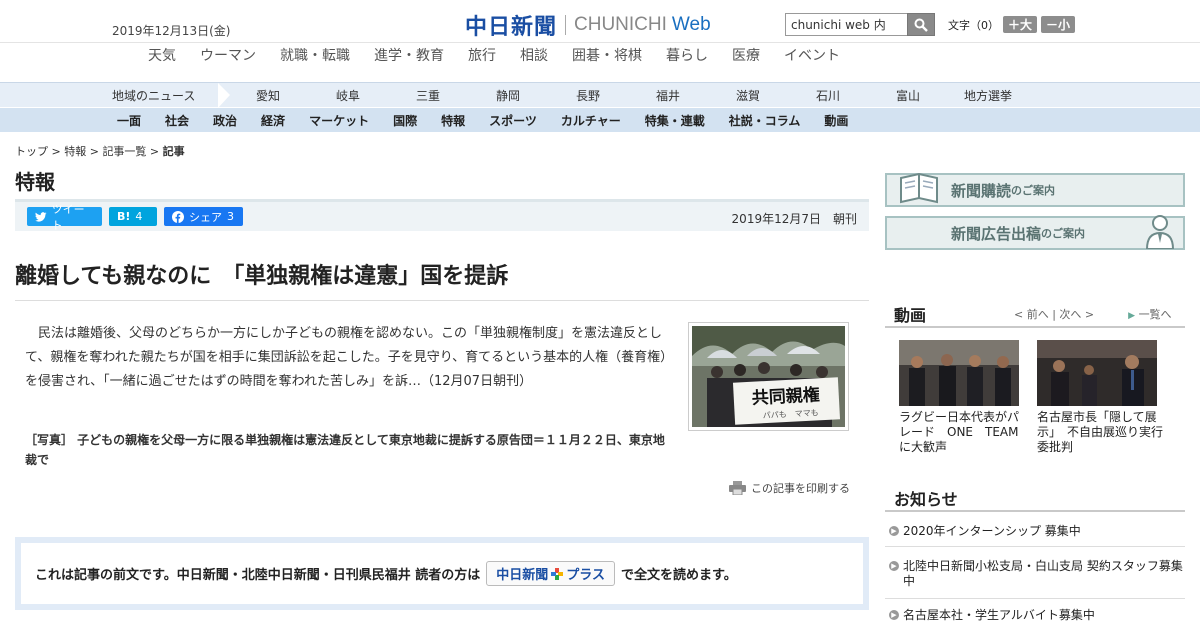 The image size is (1200, 630). I want to click on genre-nav-item: 就職・転職, so click(315, 54).